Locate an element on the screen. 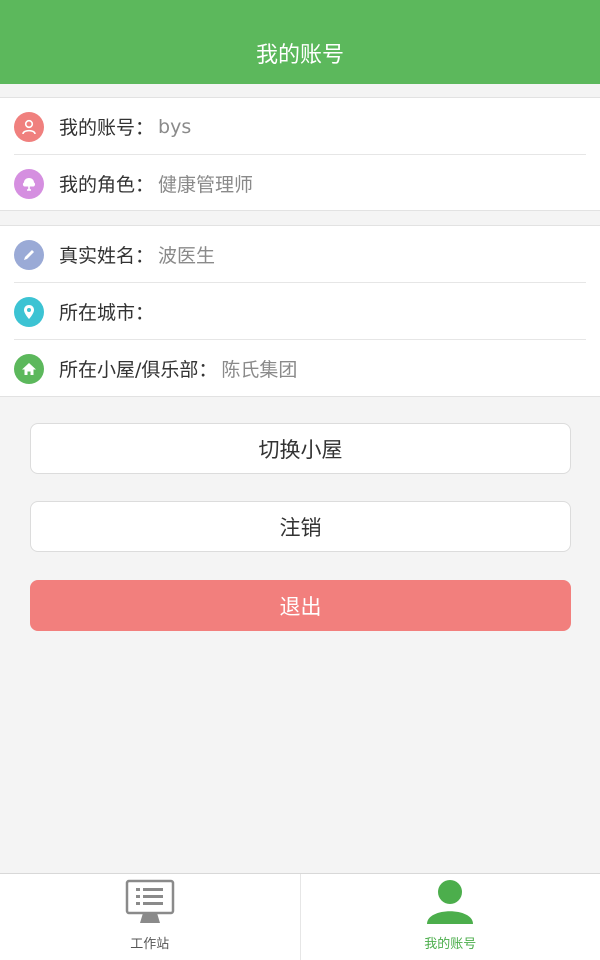  switch-house-button: 切换小屋 is located at coordinates (300, 448).